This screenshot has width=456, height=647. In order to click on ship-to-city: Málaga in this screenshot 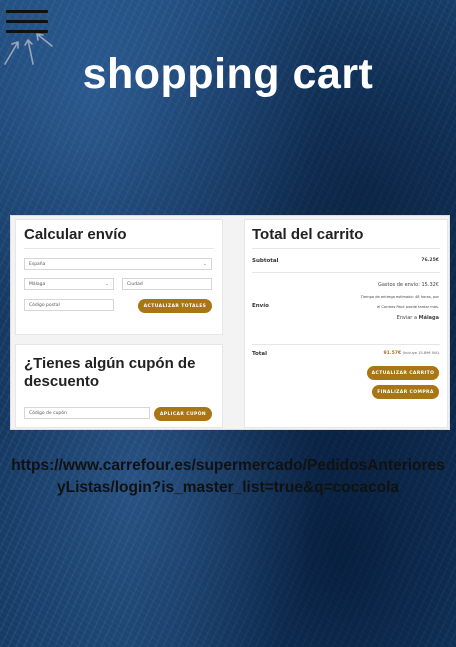, I will do `click(428, 318)`.